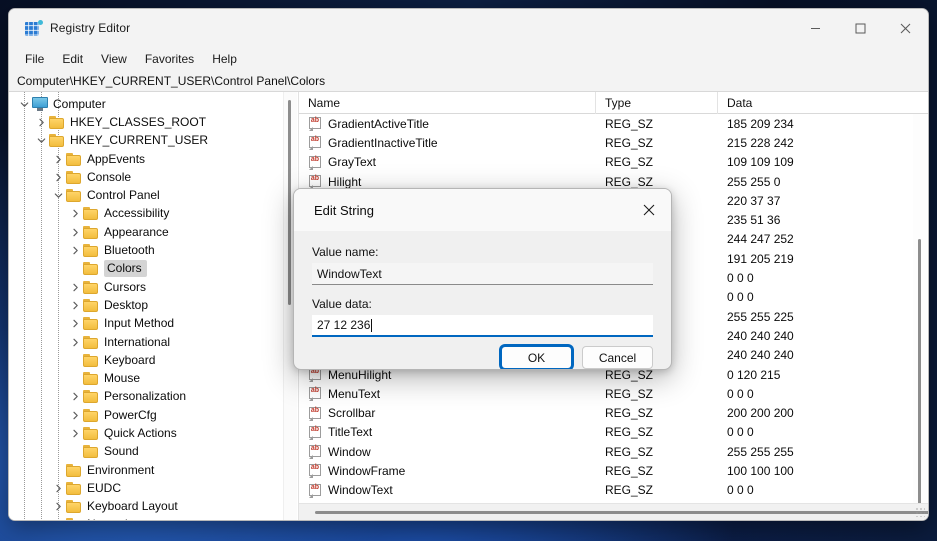  I want to click on resize-grip, so click(919, 511).